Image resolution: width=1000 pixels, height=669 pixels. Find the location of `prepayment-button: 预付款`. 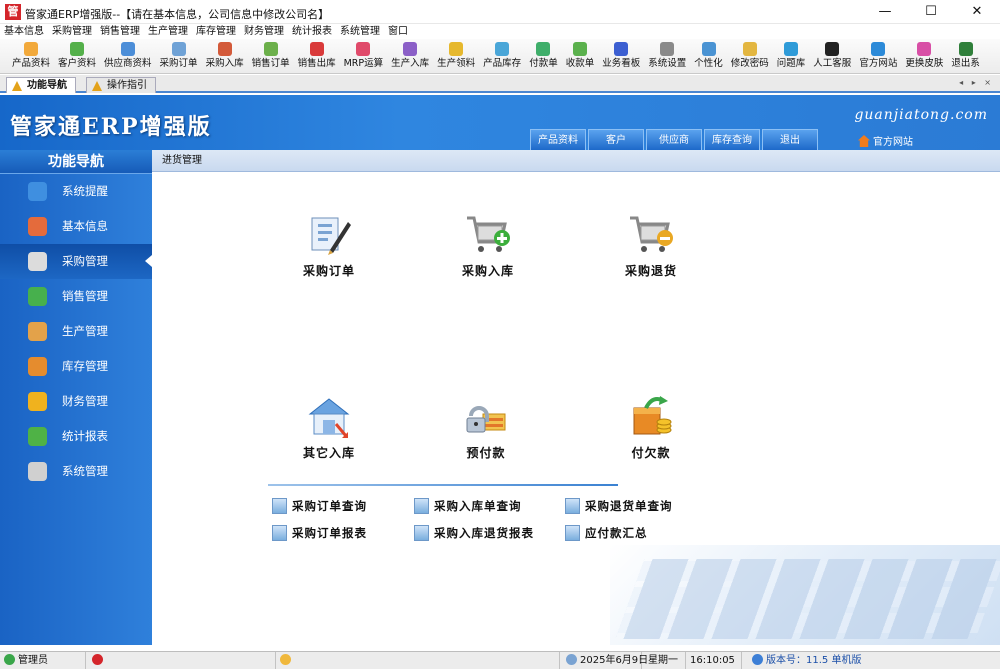

prepayment-button: 预付款 is located at coordinates (486, 427).